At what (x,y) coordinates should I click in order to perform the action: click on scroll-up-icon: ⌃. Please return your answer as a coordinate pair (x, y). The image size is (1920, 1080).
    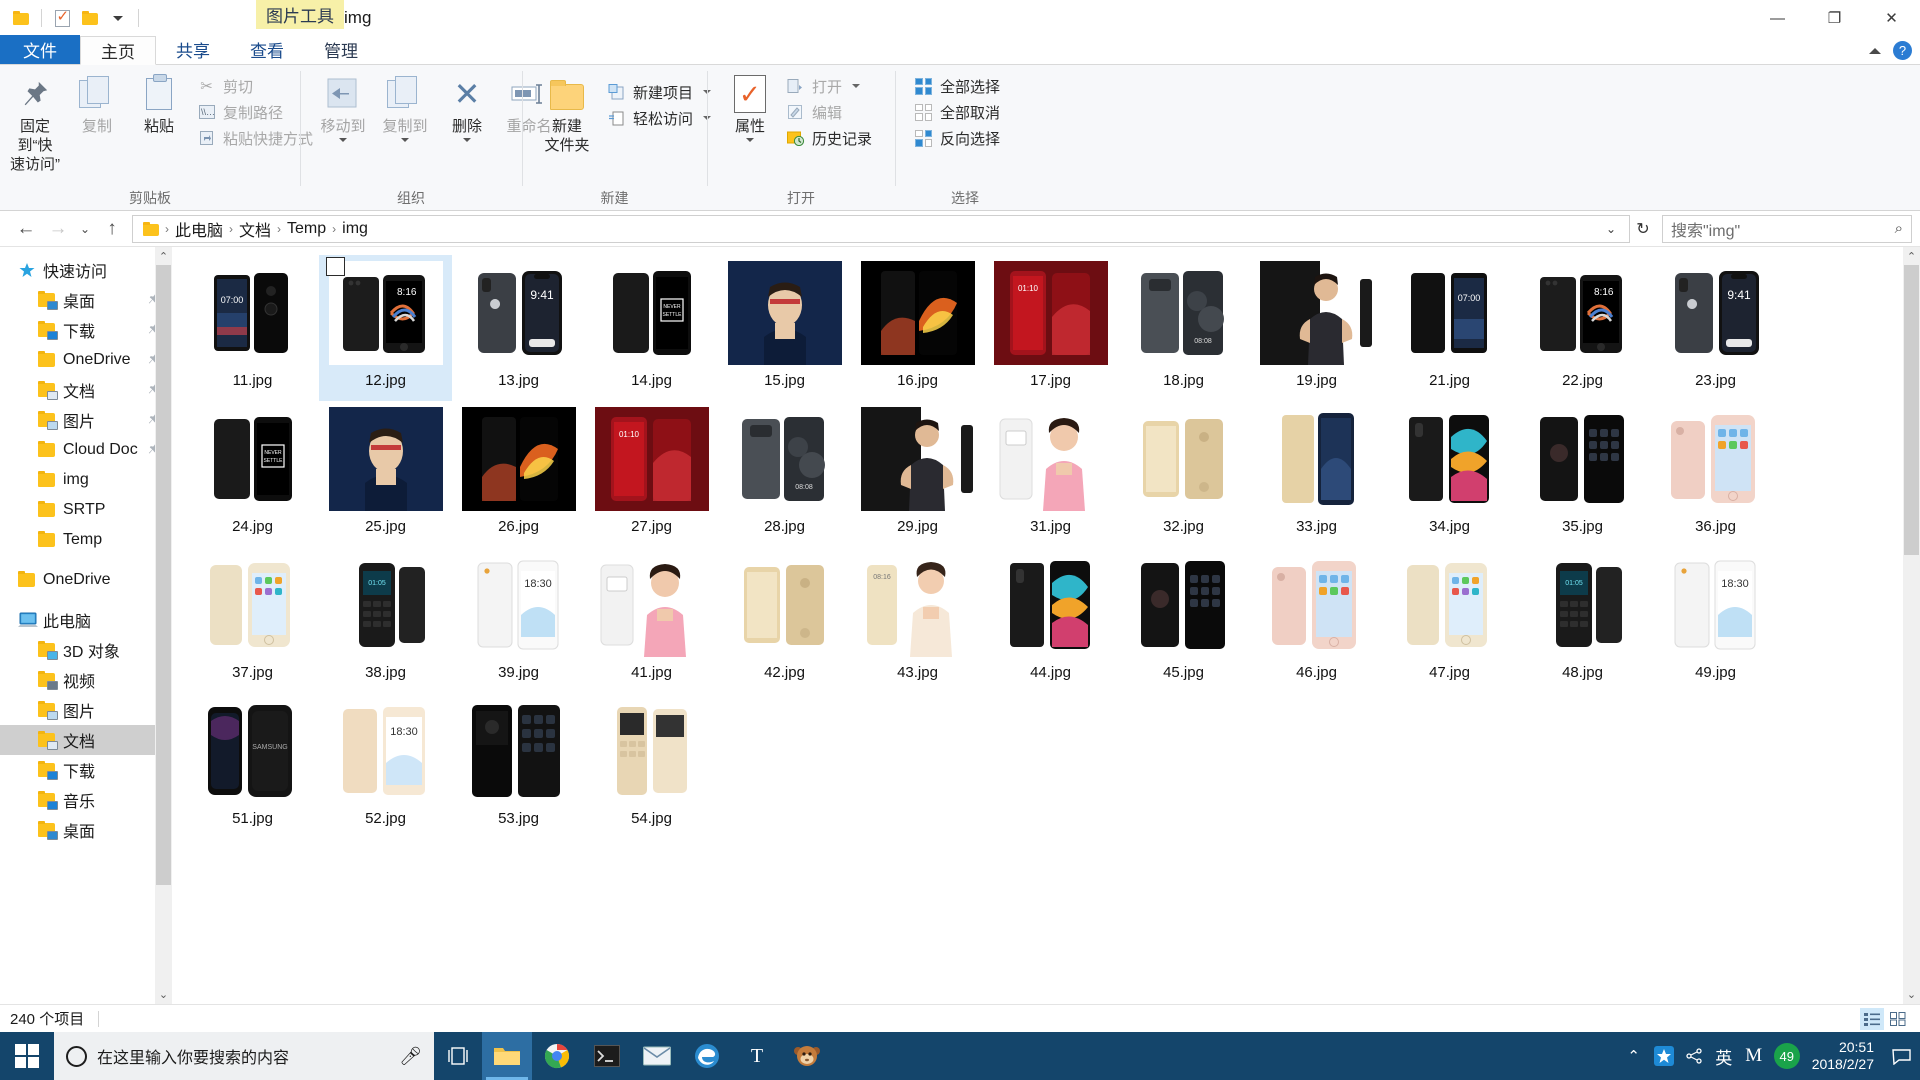
    Looking at the image, I should click on (1911, 256).